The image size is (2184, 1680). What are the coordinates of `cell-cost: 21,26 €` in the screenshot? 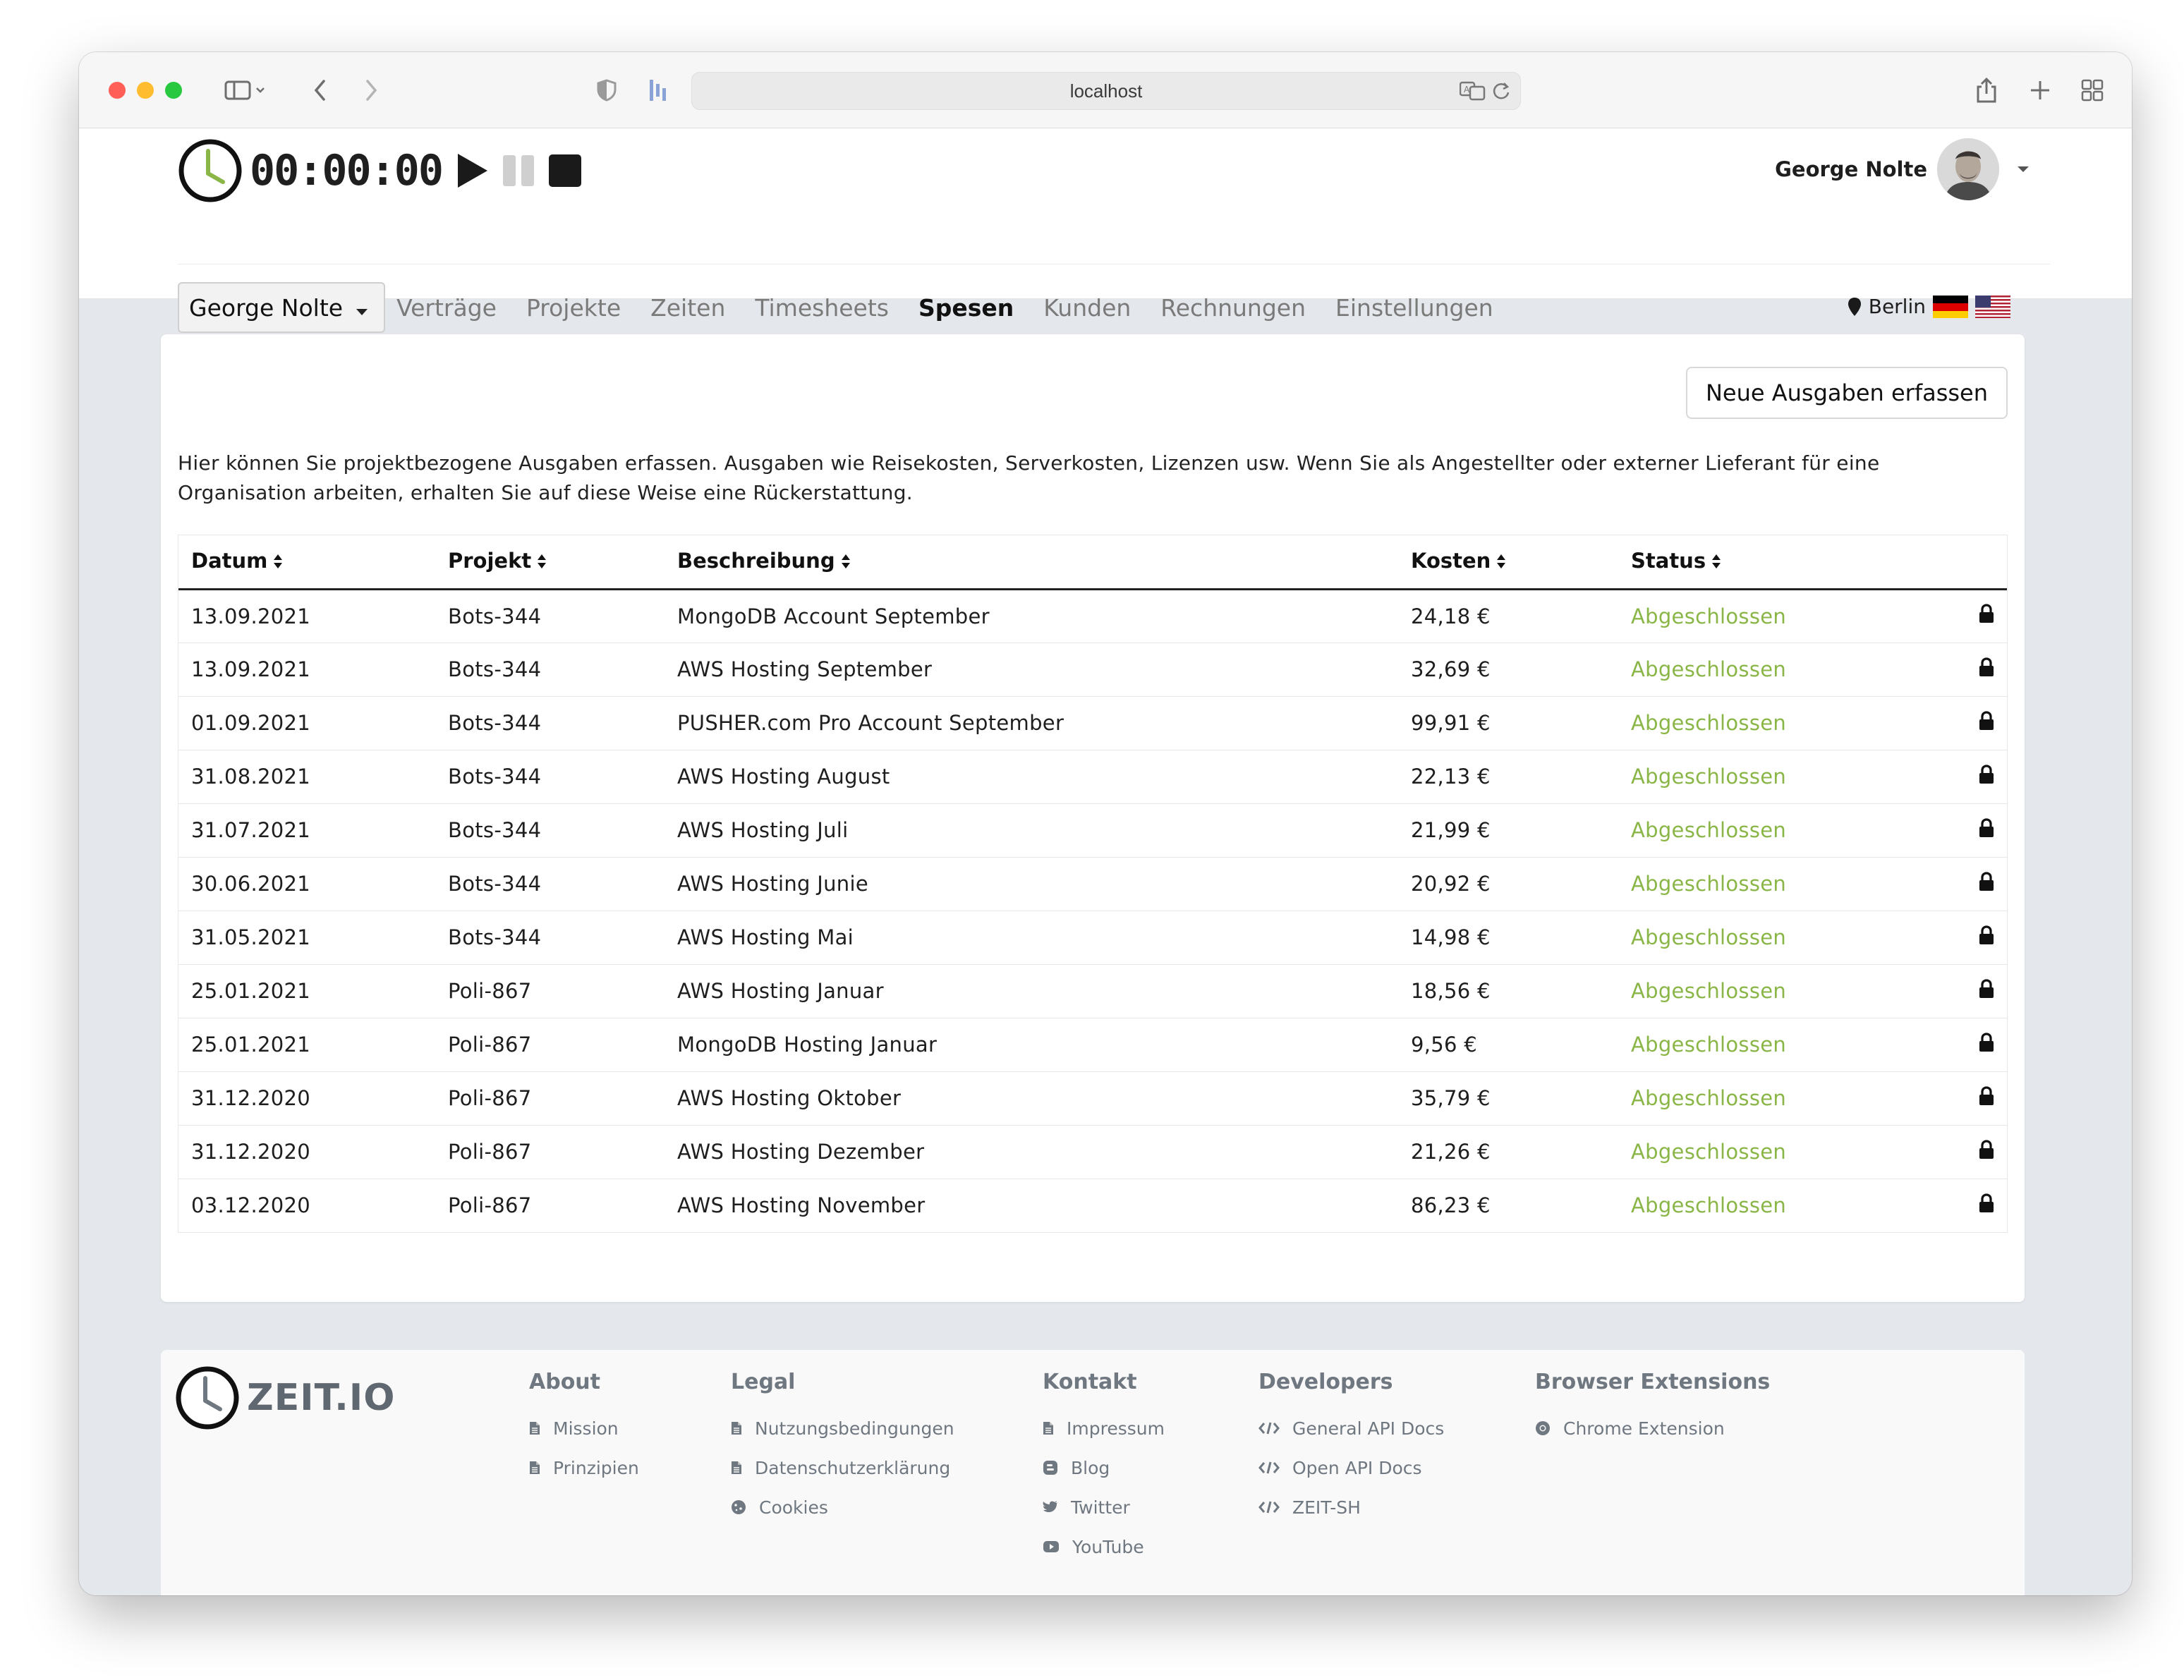 It's located at (1508, 1152).